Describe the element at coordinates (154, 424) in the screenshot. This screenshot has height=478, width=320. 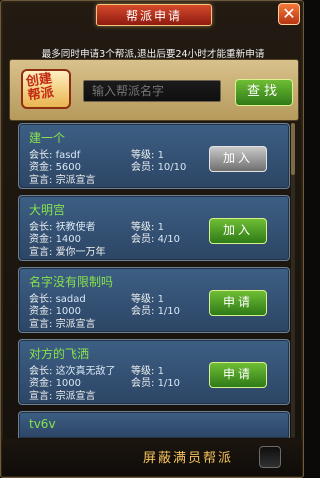
I see `guild-card: tv6v` at that location.